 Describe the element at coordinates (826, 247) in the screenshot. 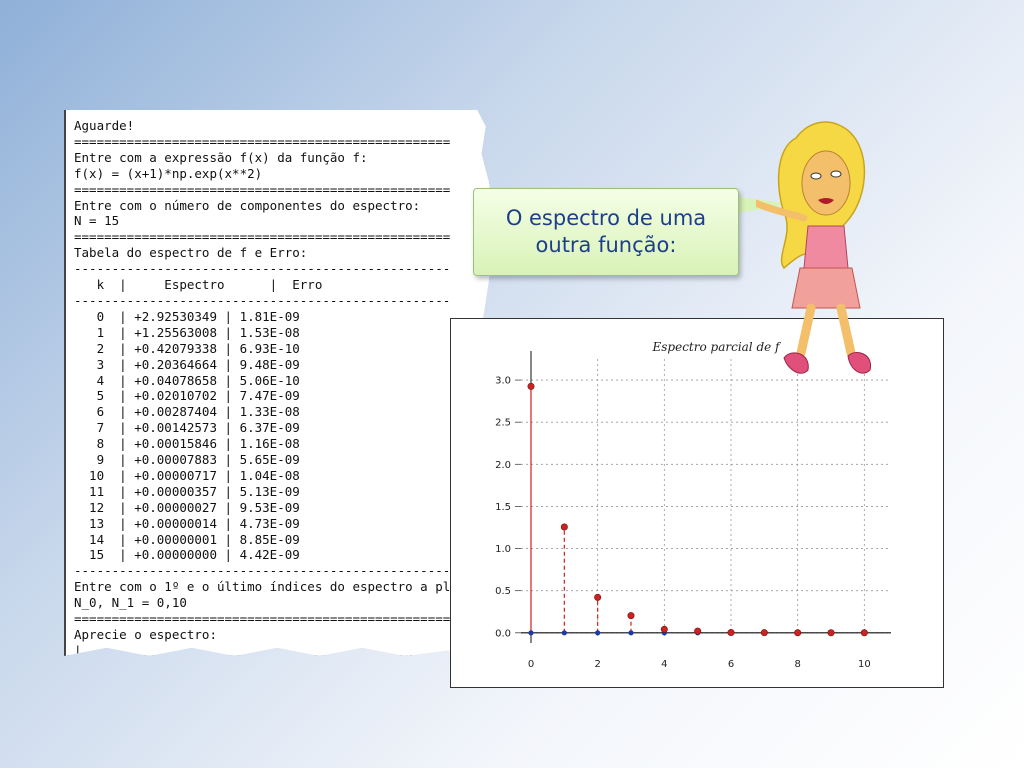

I see `top-shape` at that location.